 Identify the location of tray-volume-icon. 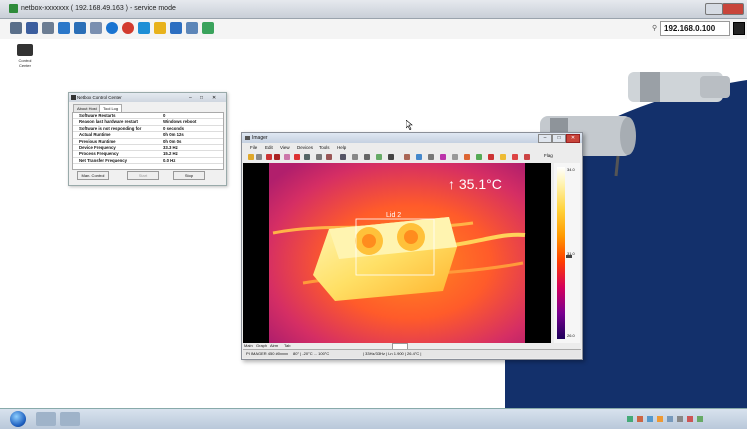
(650, 419).